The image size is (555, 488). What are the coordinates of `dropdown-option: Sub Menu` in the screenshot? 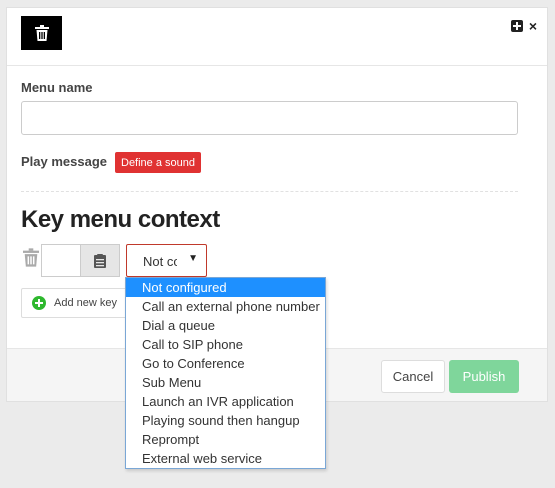 It's located at (225, 382).